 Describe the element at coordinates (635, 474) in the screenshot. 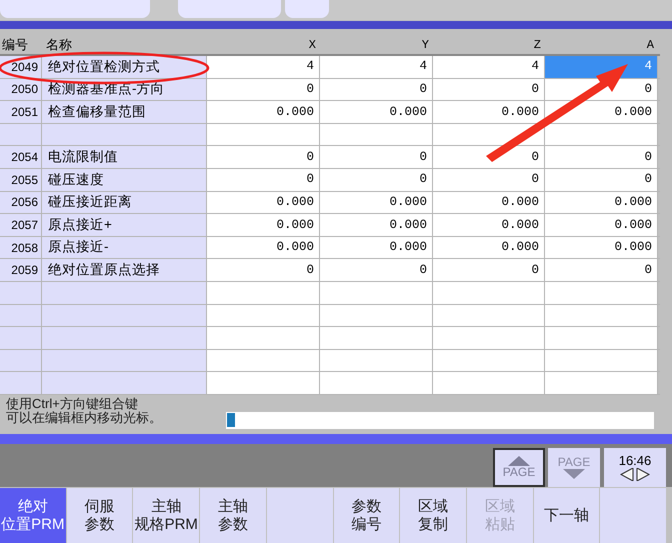

I see `left-right-arrows-icon` at that location.